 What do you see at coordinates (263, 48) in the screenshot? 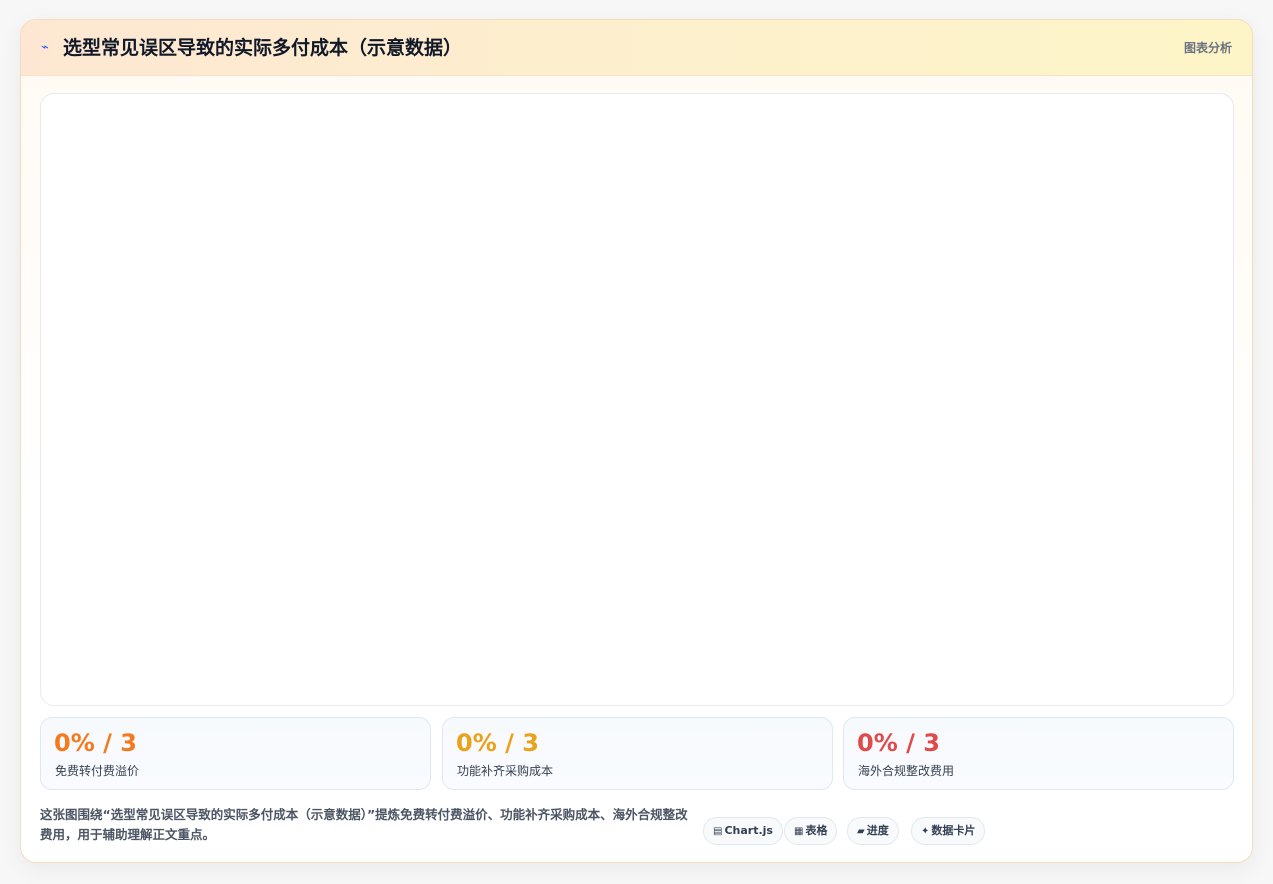
I see `page-title: 选型常见误区导致的实际多付成本（示意数据）` at bounding box center [263, 48].